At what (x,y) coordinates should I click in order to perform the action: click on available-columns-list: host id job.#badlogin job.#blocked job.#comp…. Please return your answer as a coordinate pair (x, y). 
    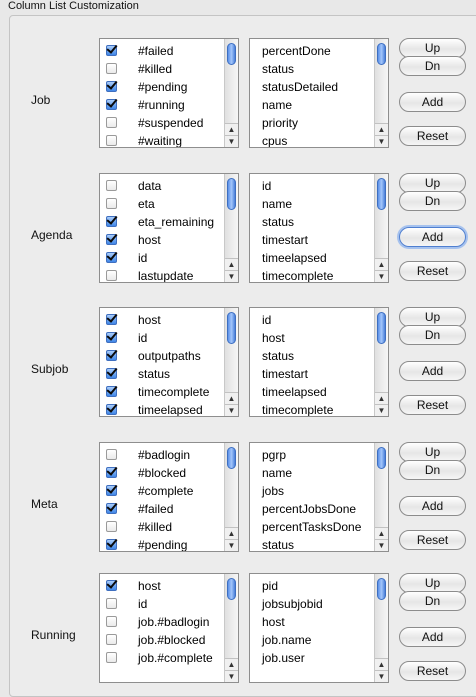
    Looking at the image, I should click on (169, 628).